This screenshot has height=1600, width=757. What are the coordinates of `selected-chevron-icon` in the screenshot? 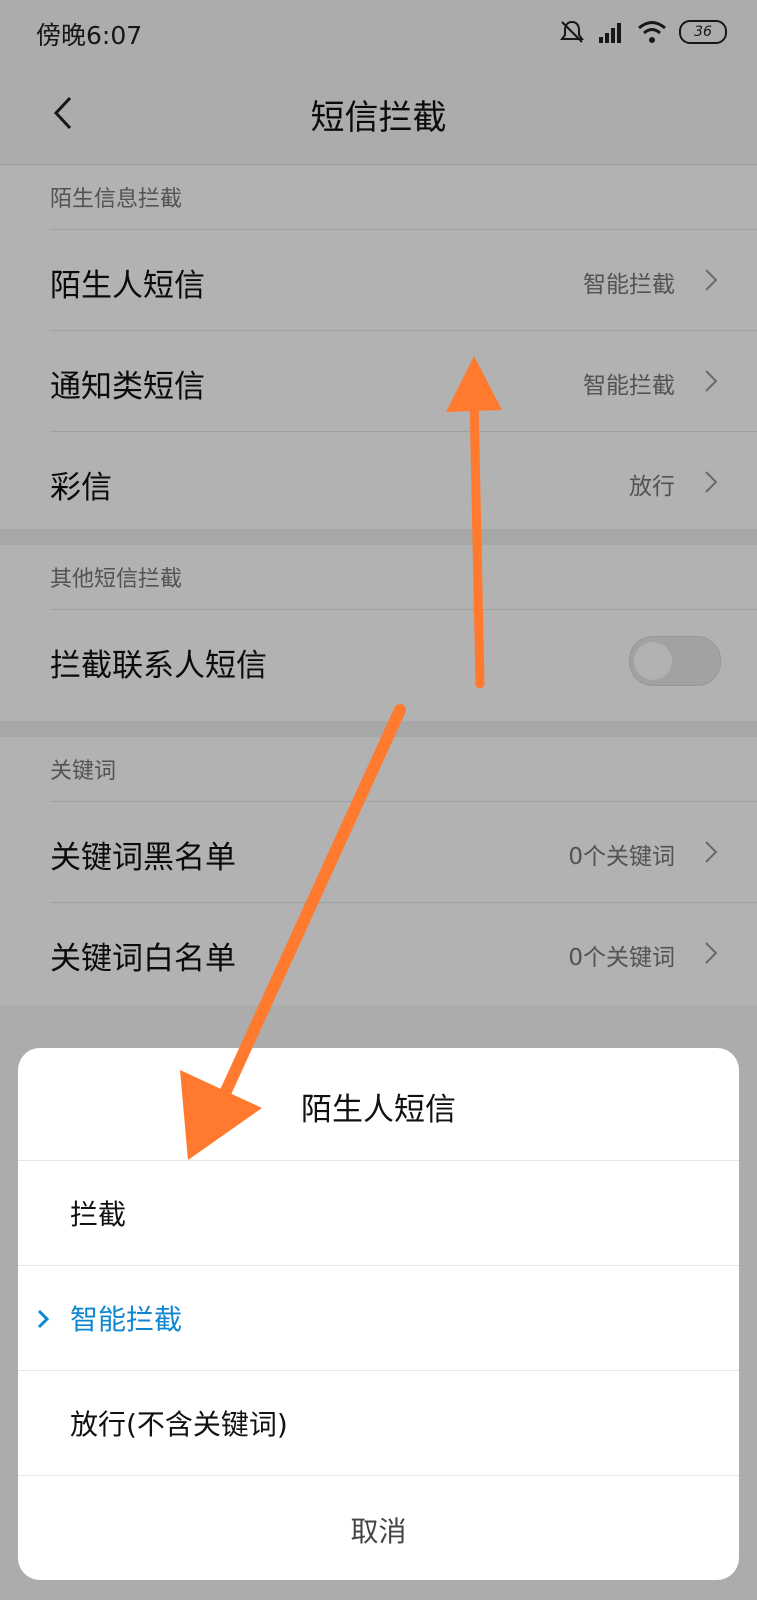 It's located at (43, 1319).